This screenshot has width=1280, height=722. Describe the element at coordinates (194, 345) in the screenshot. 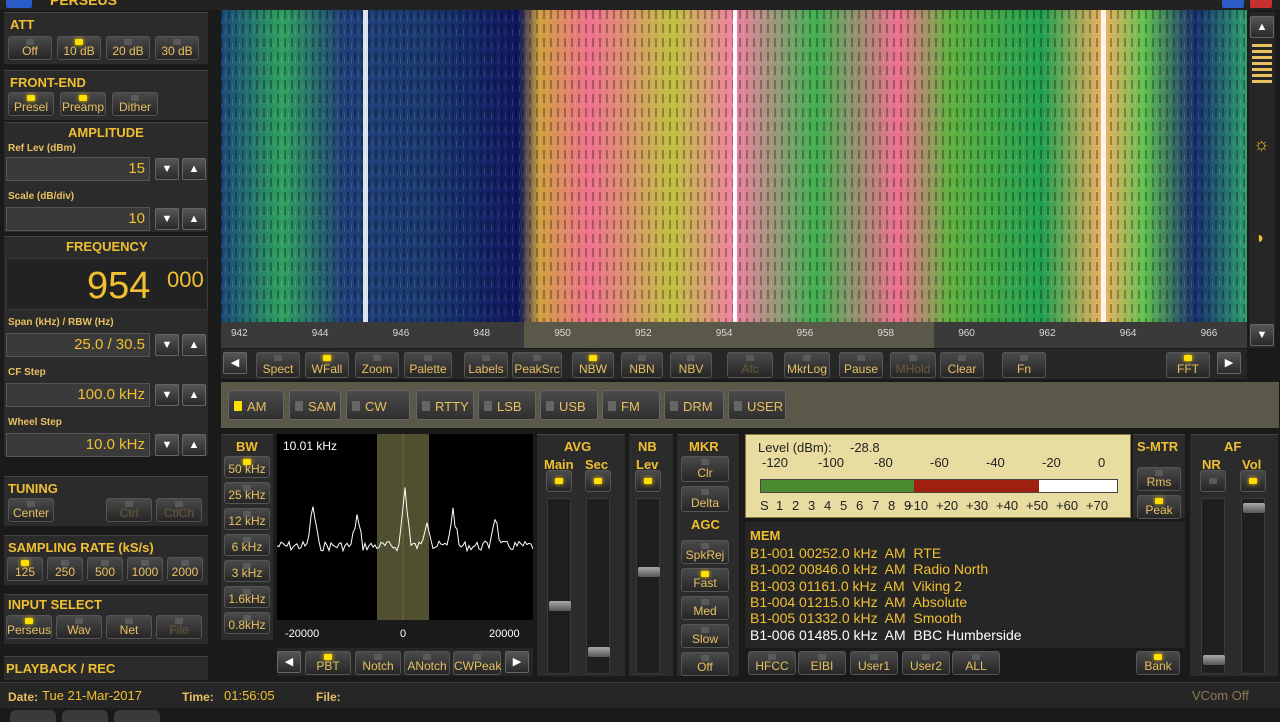

I see `span-up-button: ▲` at that location.